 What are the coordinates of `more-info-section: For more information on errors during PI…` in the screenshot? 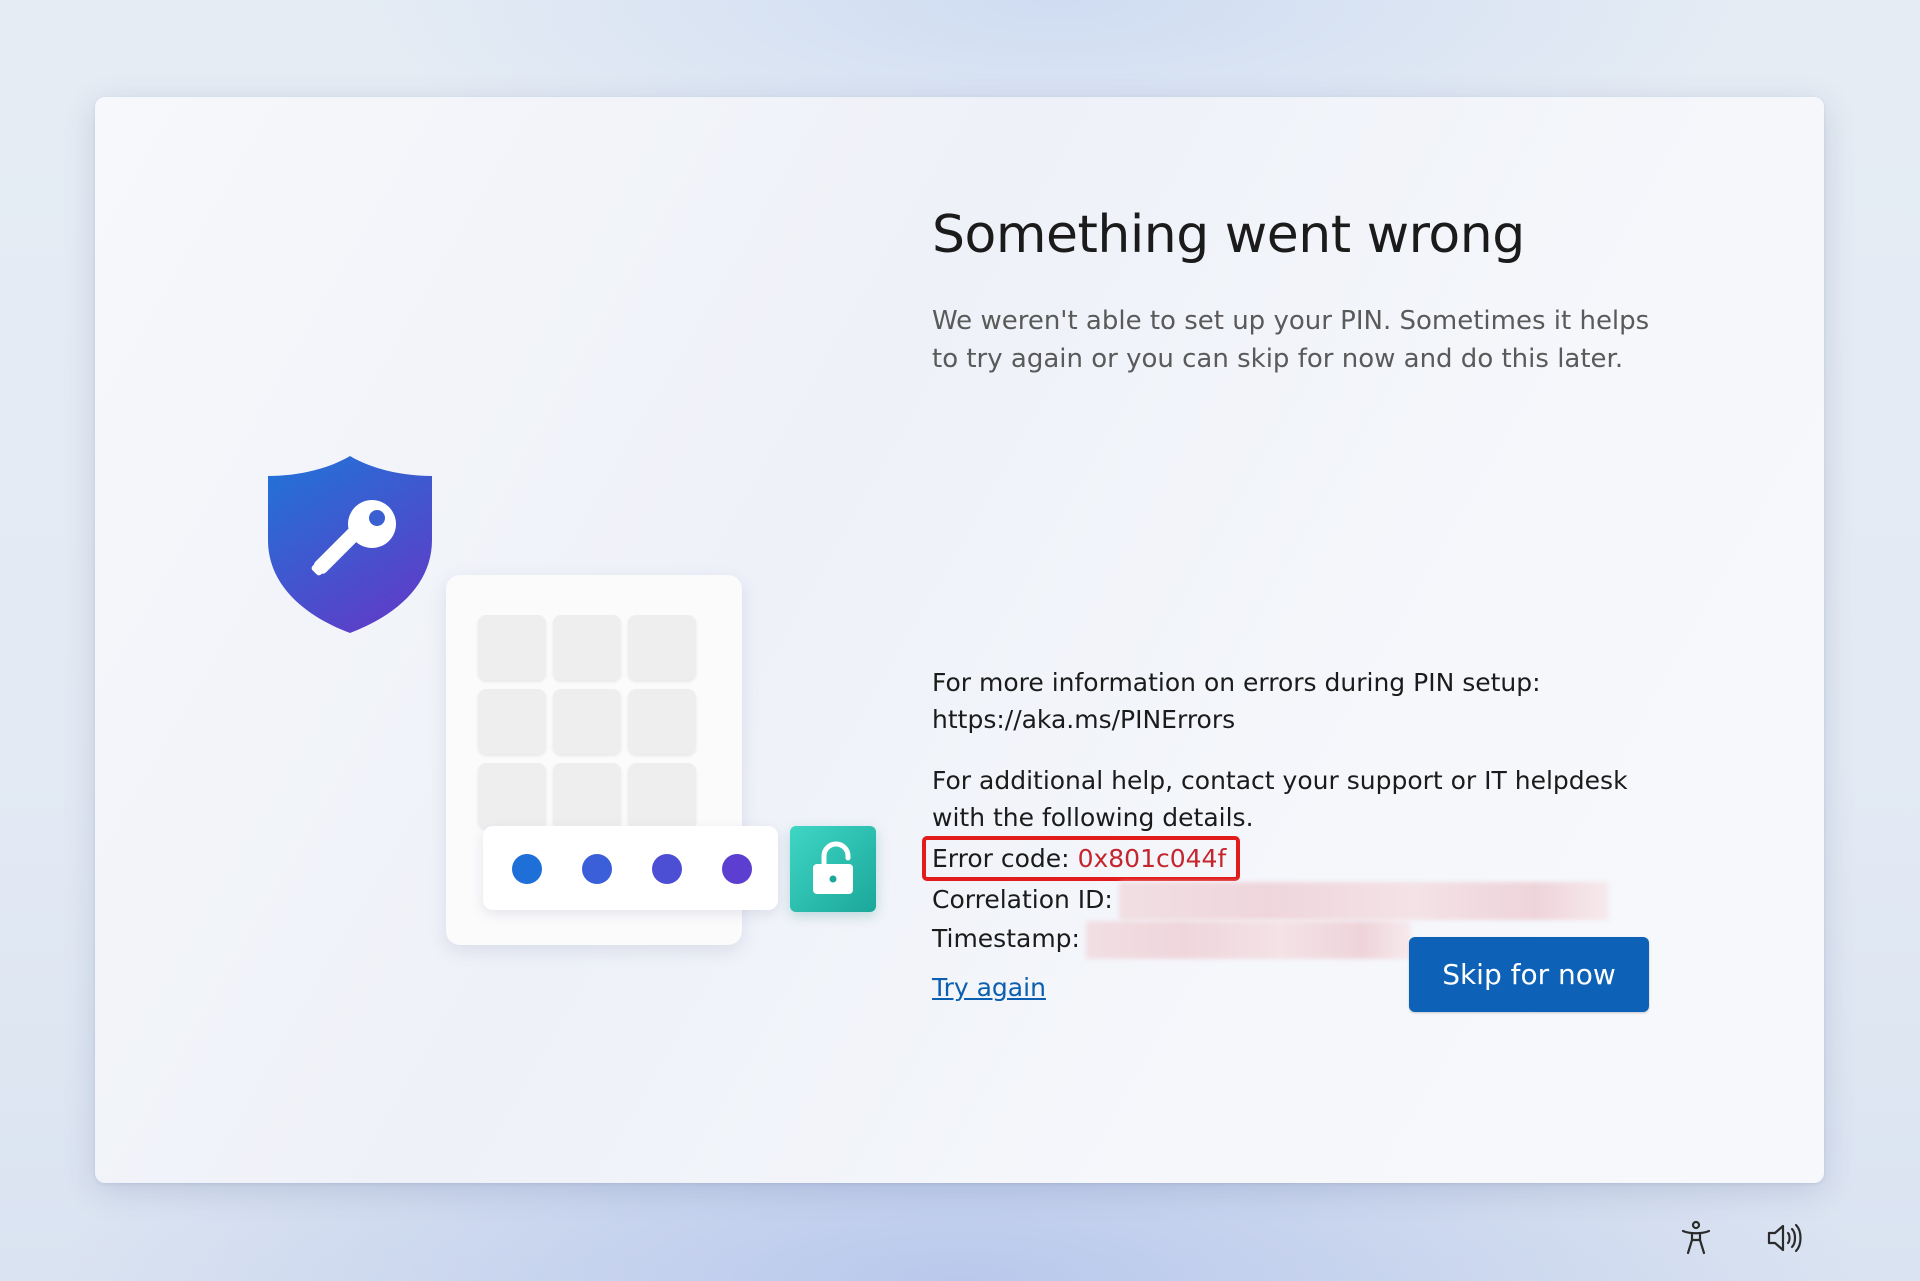 It's located at (1302, 701).